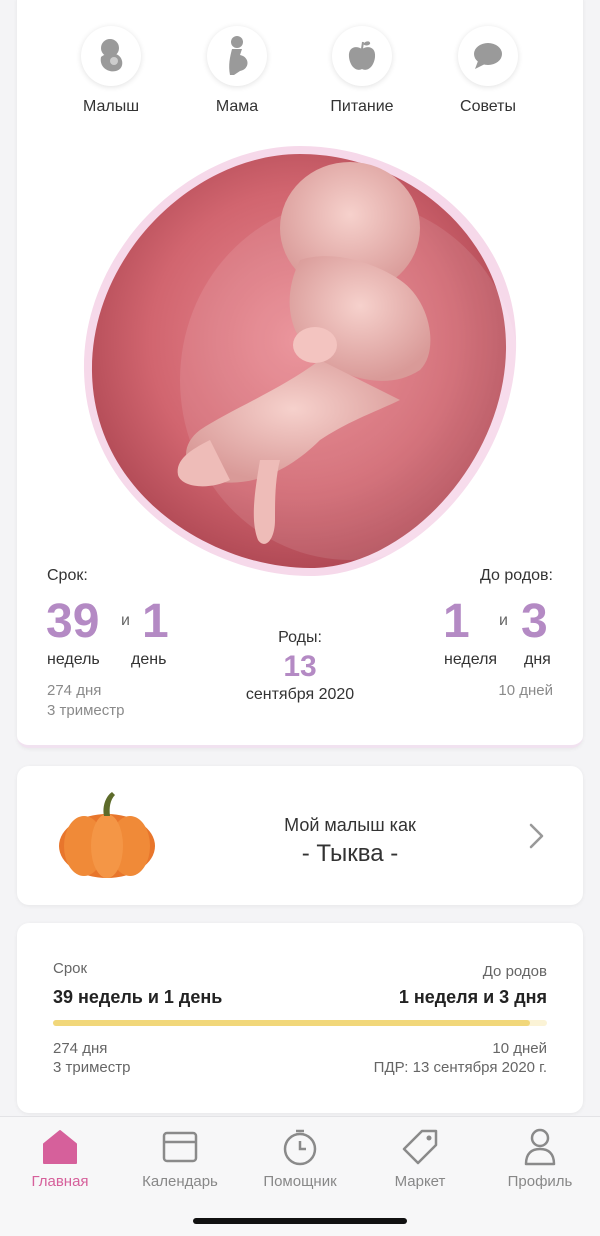 This screenshot has width=600, height=1236. Describe the element at coordinates (111, 56) in the screenshot. I see `baby-icon` at that location.